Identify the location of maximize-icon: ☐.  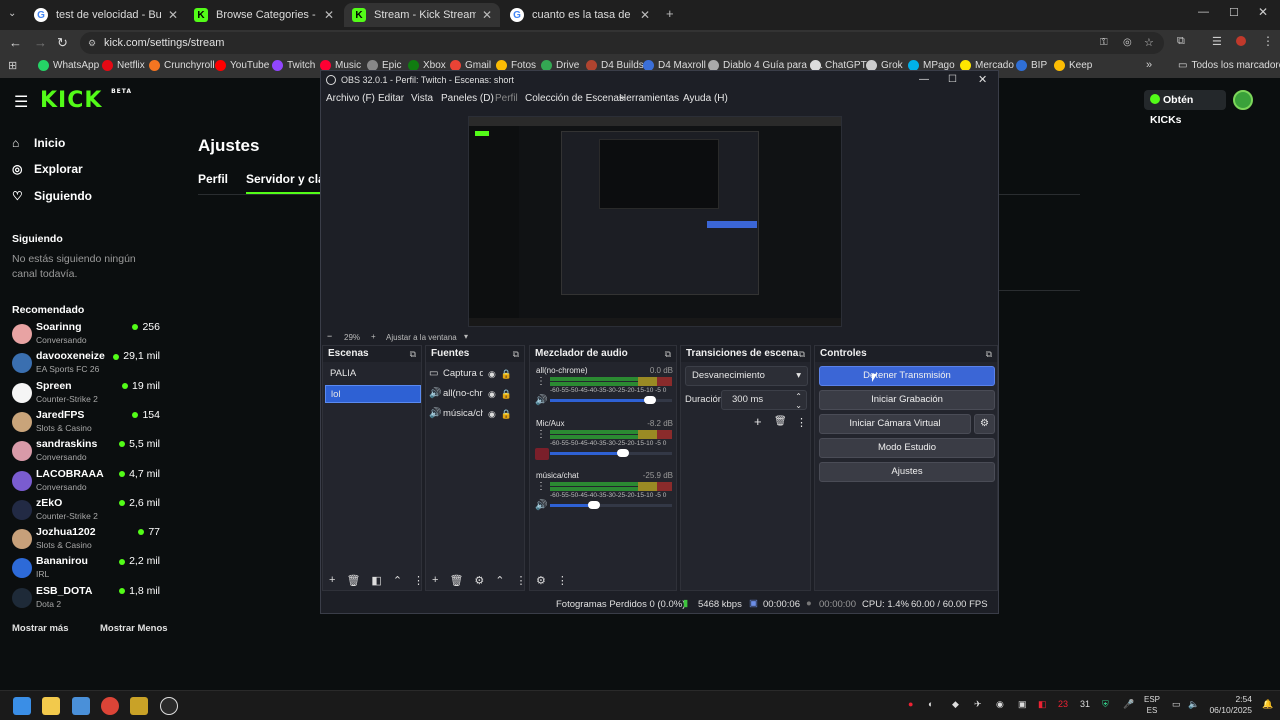
(952, 80).